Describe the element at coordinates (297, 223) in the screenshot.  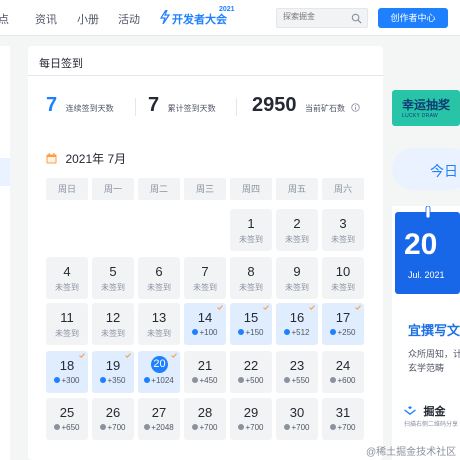
I see `day-number: 2` at that location.